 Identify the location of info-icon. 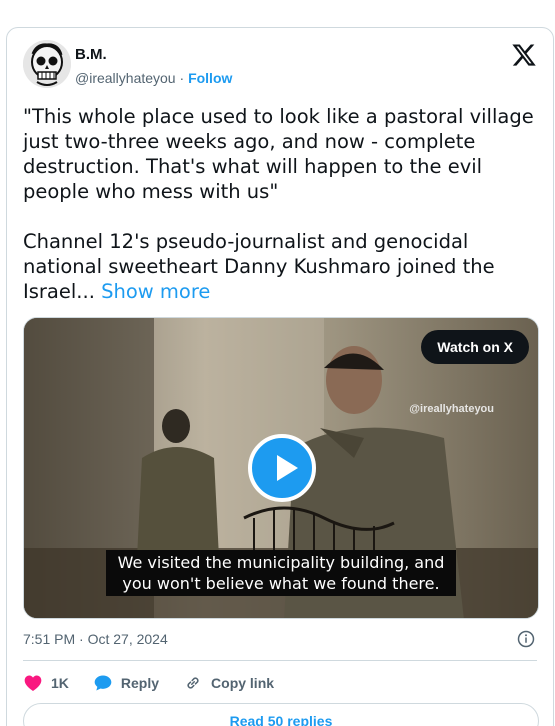
(526, 639).